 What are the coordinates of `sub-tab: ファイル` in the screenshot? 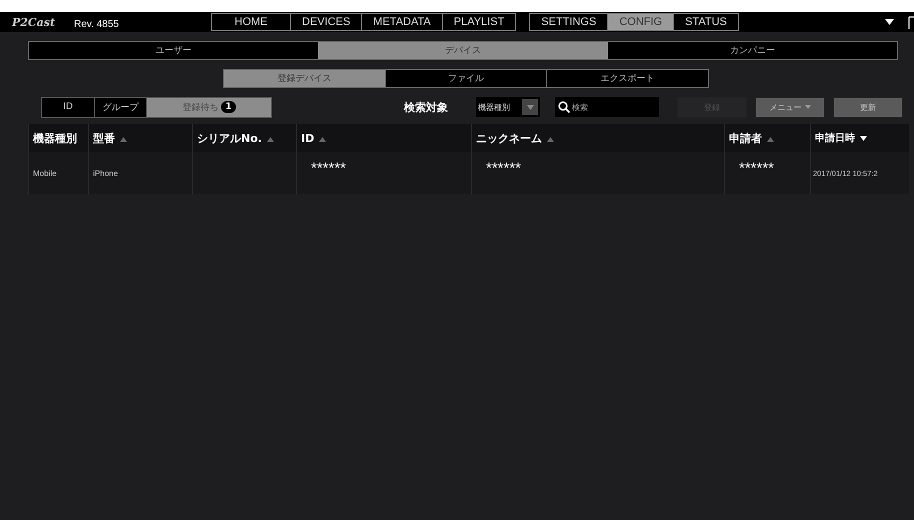 It's located at (465, 78).